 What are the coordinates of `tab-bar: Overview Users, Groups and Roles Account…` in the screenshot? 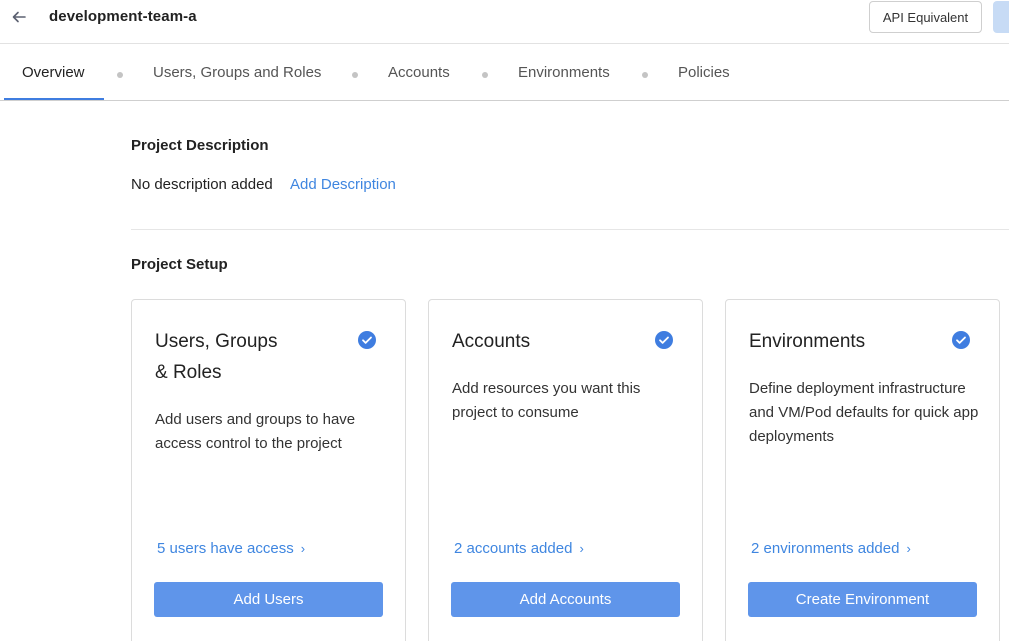 It's located at (504, 72).